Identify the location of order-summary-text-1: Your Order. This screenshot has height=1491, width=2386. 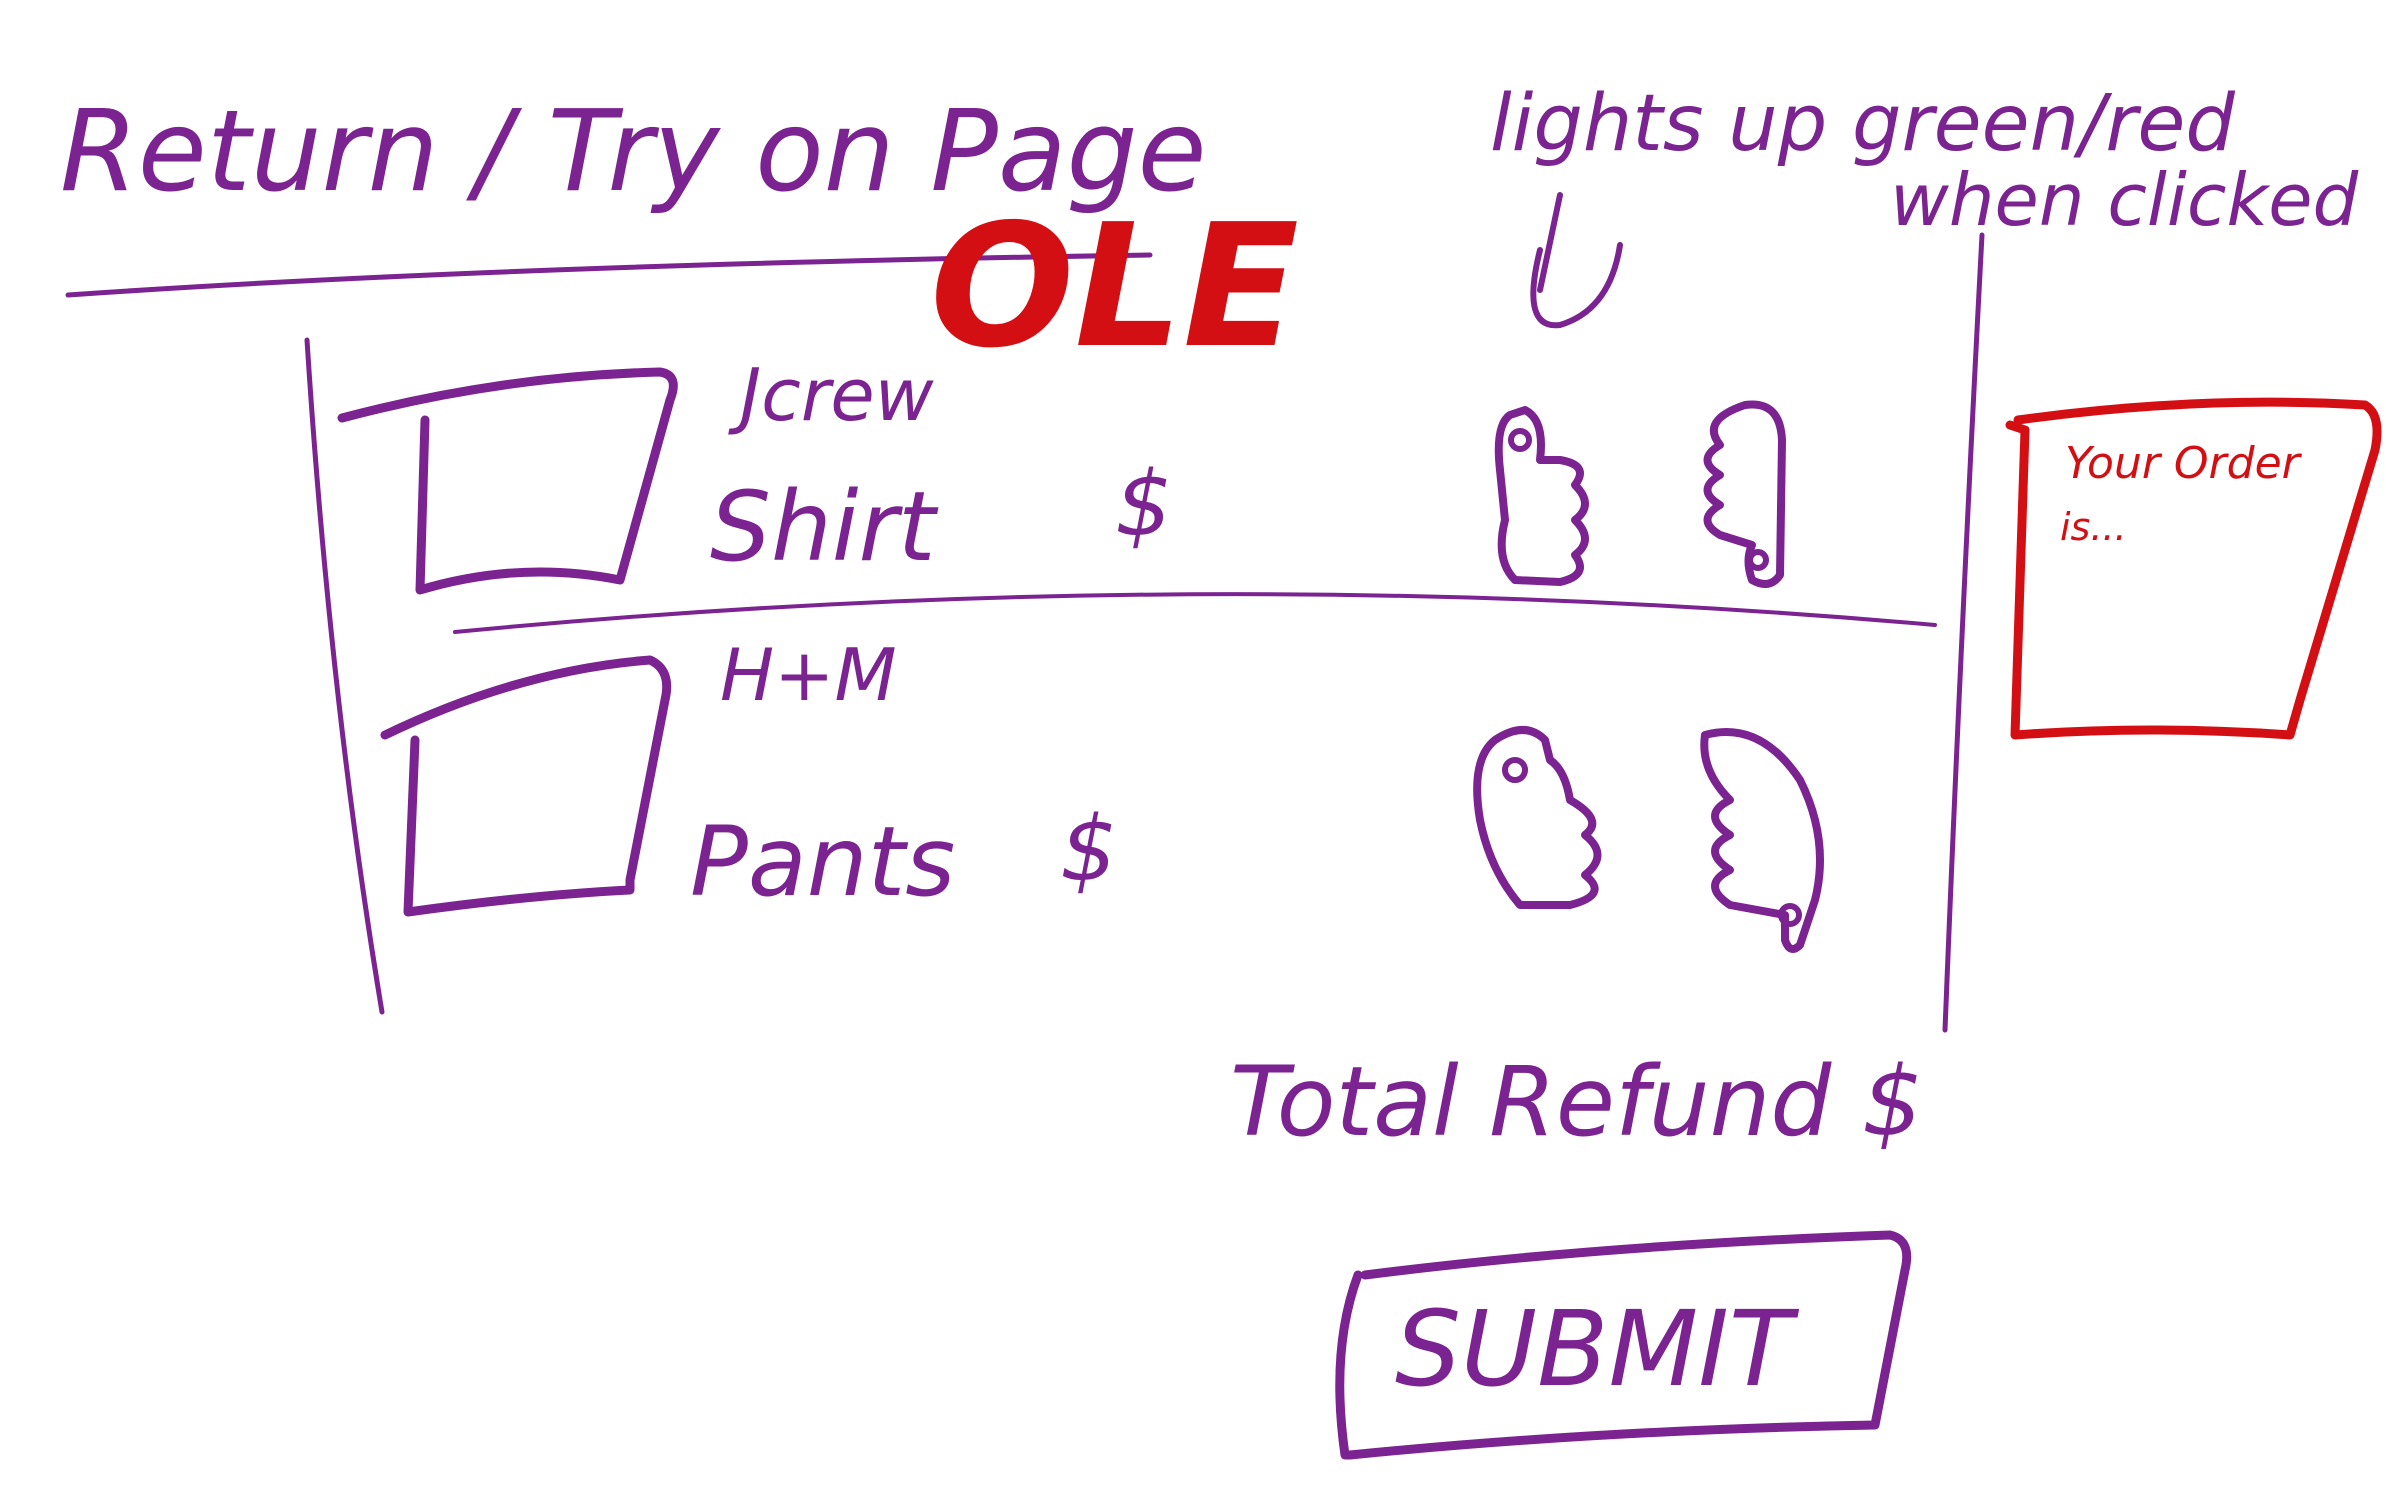
(2184, 463).